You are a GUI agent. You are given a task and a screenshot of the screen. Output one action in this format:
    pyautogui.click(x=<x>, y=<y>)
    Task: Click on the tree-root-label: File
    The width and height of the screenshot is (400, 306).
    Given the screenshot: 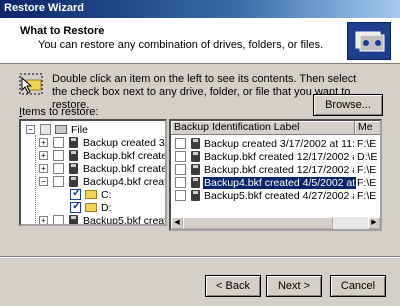 What is the action you would take?
    pyautogui.click(x=79, y=130)
    